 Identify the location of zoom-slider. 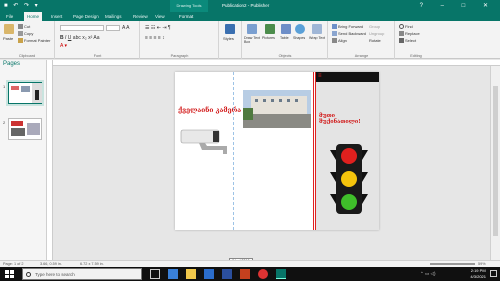
(452, 264).